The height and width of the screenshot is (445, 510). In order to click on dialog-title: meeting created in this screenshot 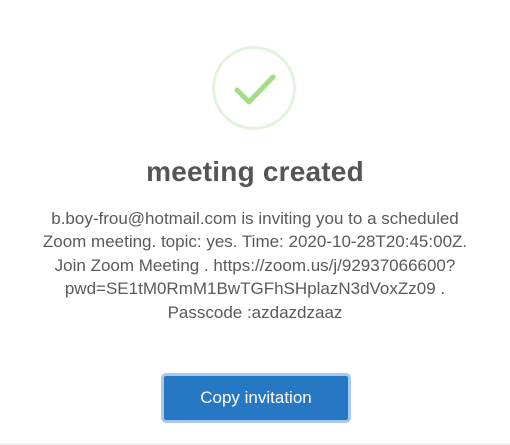, I will do `click(255, 171)`.